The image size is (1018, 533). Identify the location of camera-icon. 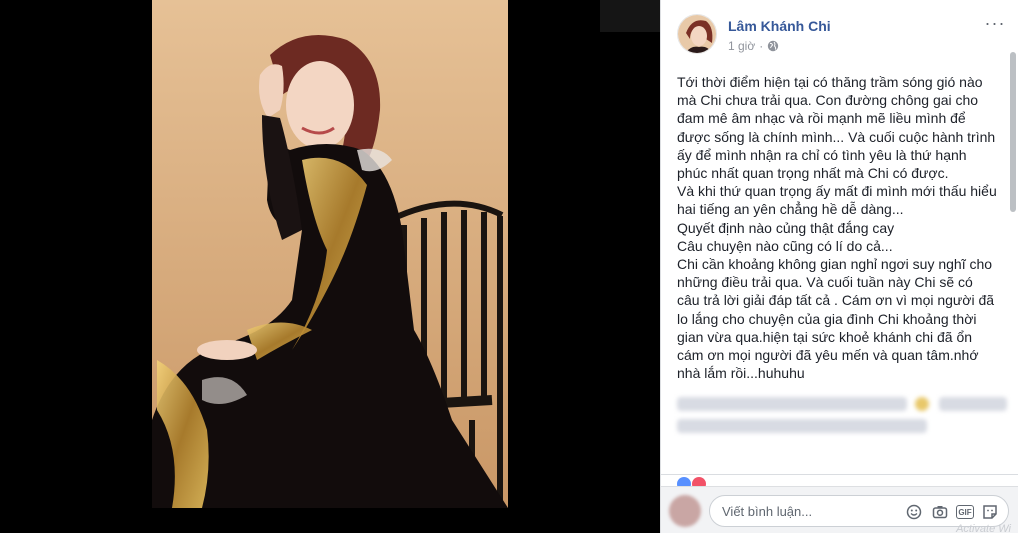
(940, 512).